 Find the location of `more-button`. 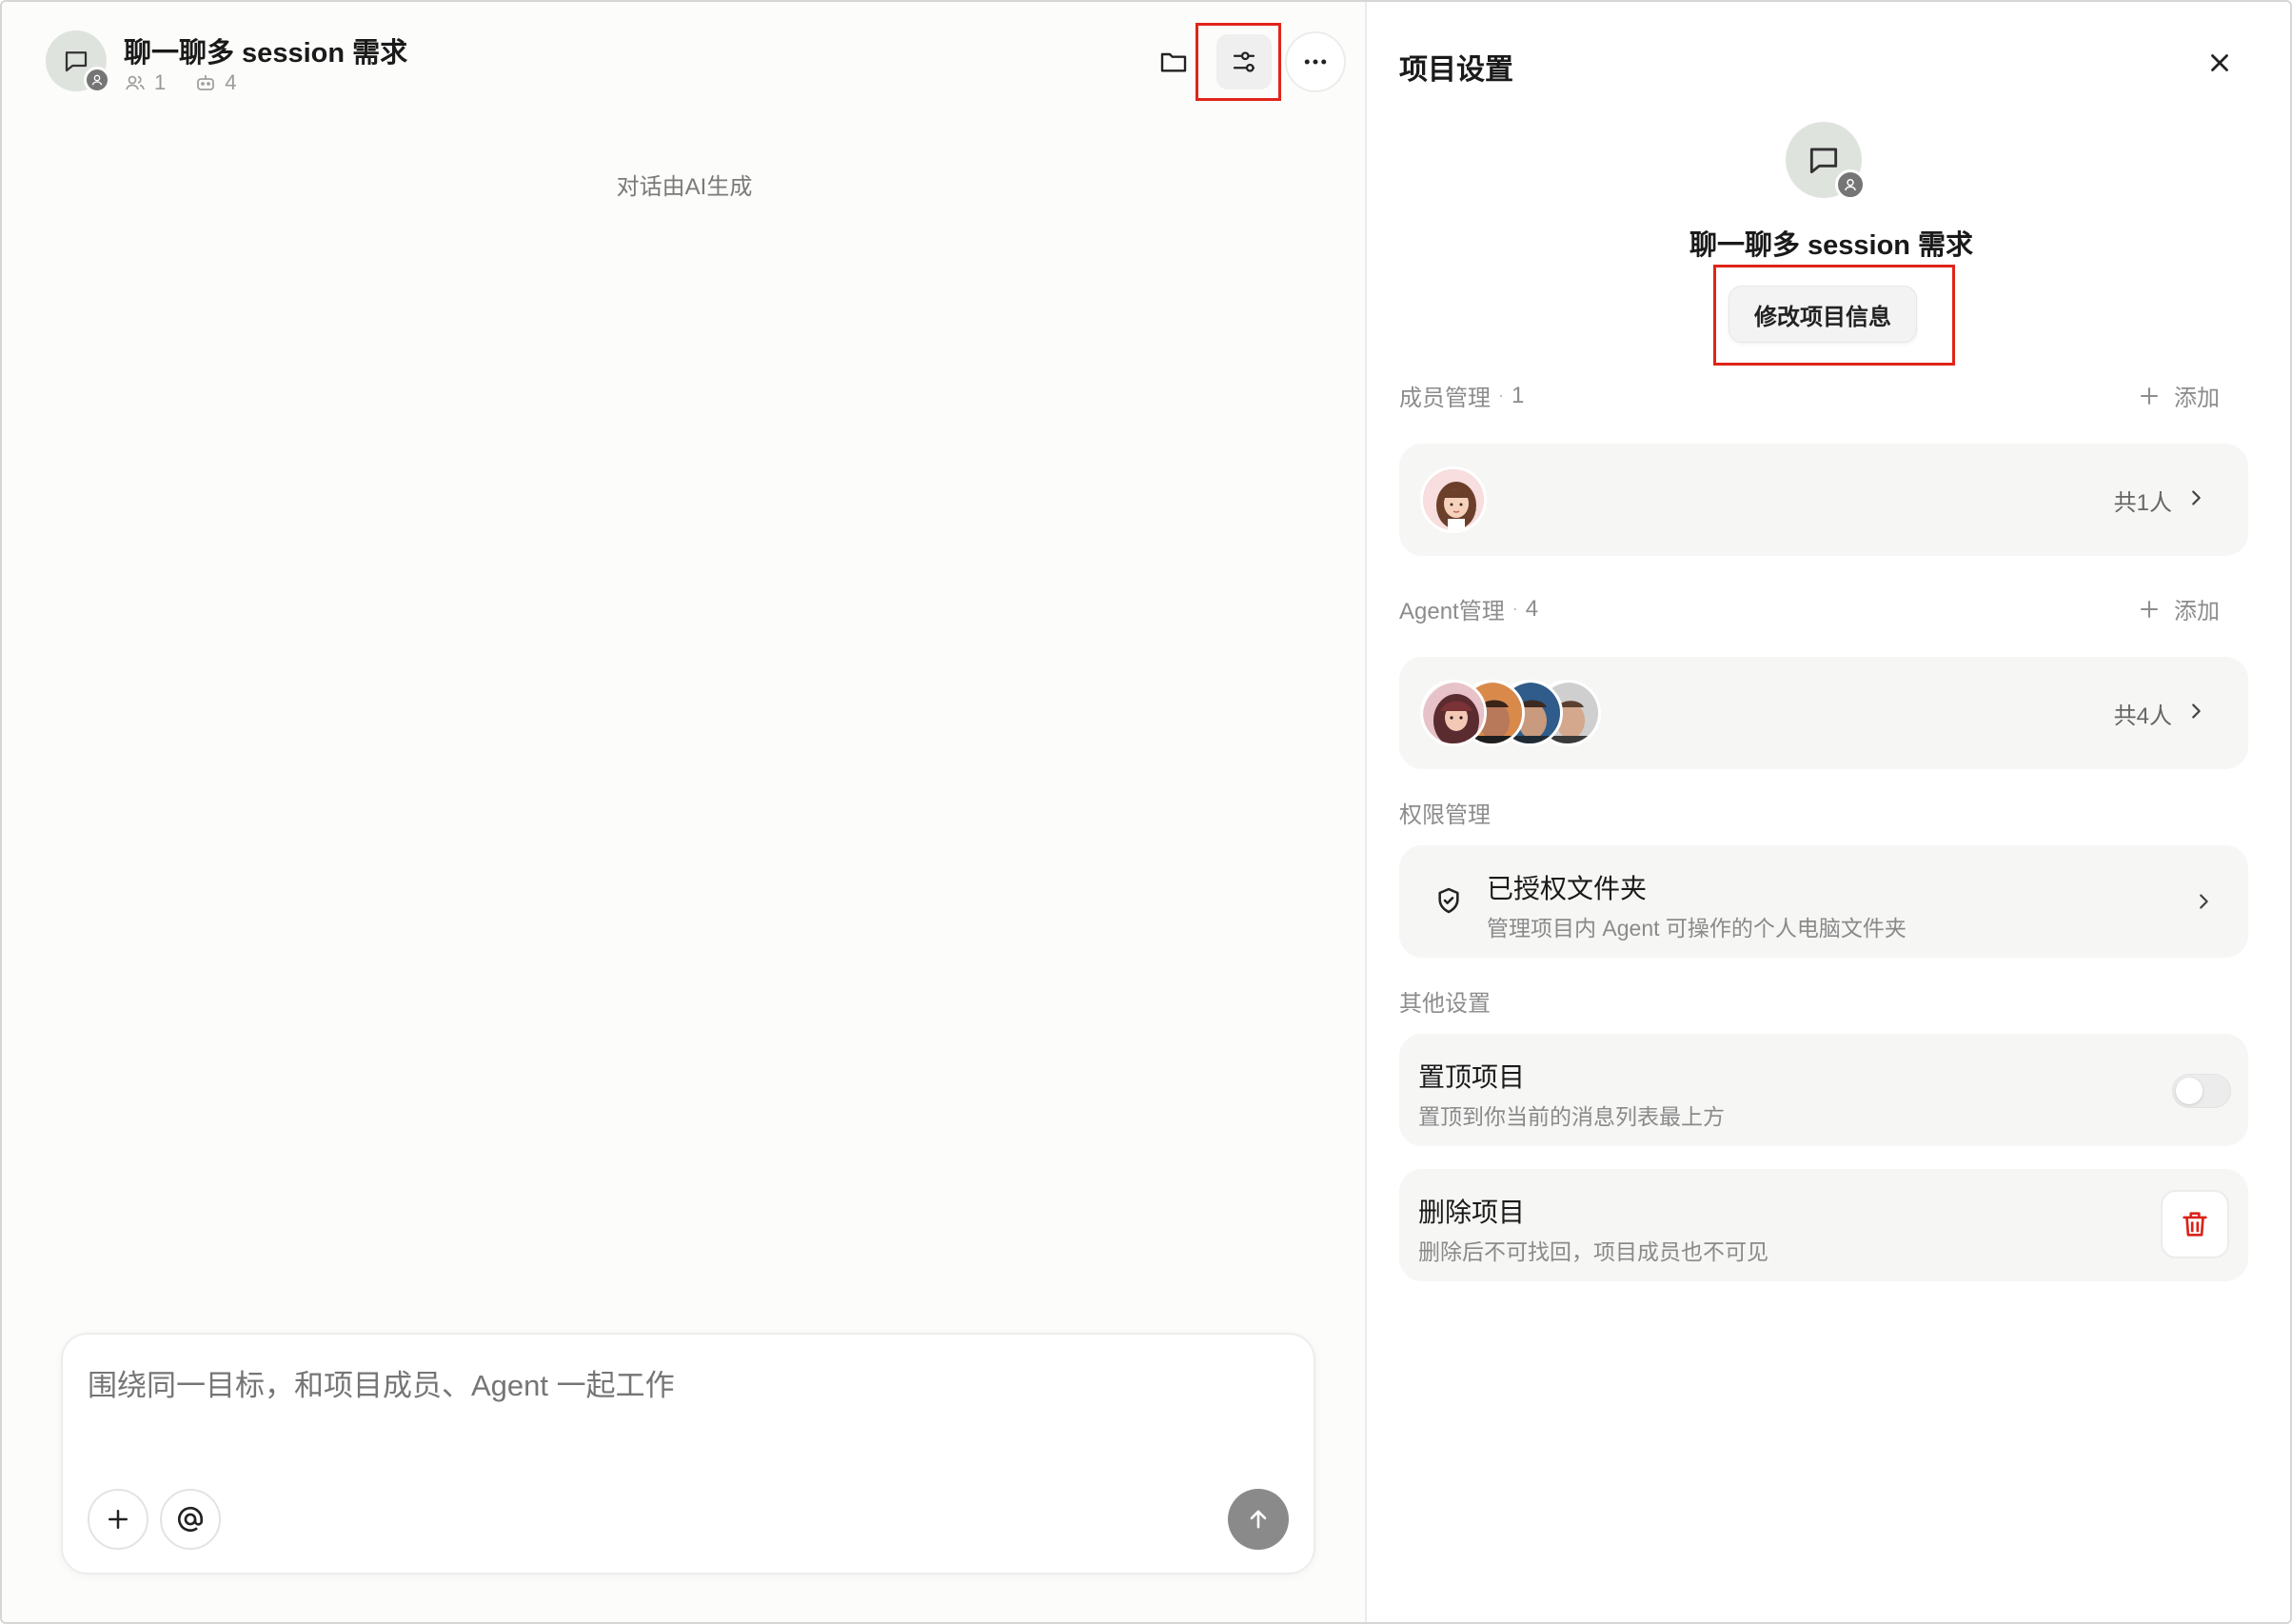

more-button is located at coordinates (1315, 61).